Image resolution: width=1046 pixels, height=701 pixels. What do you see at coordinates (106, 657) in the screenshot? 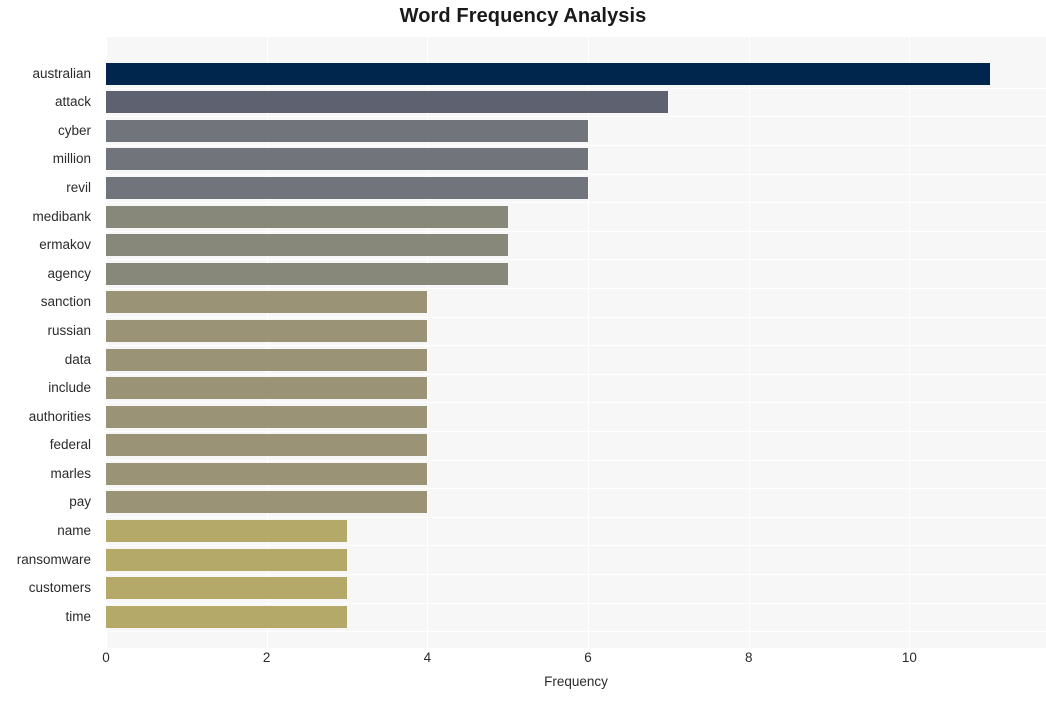
I see `x-tick-label: 0` at bounding box center [106, 657].